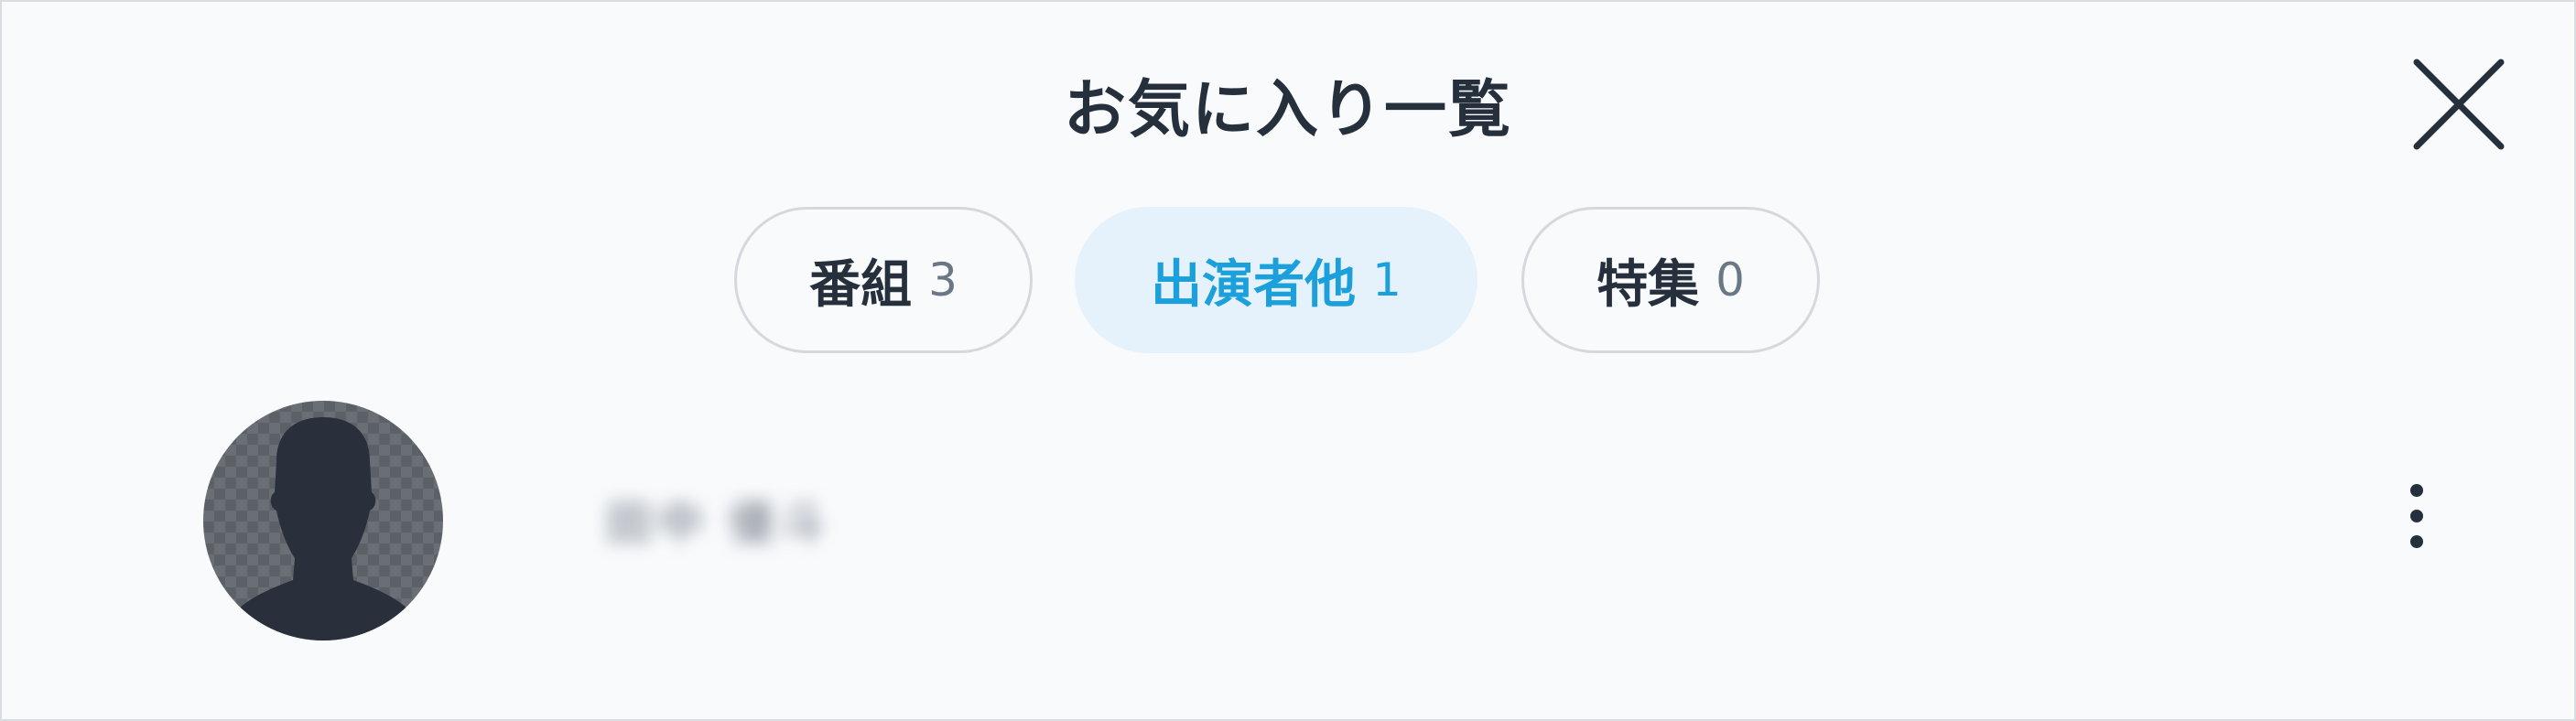  What do you see at coordinates (1254, 284) in the screenshot?
I see `tab-label: 出演者他` at bounding box center [1254, 284].